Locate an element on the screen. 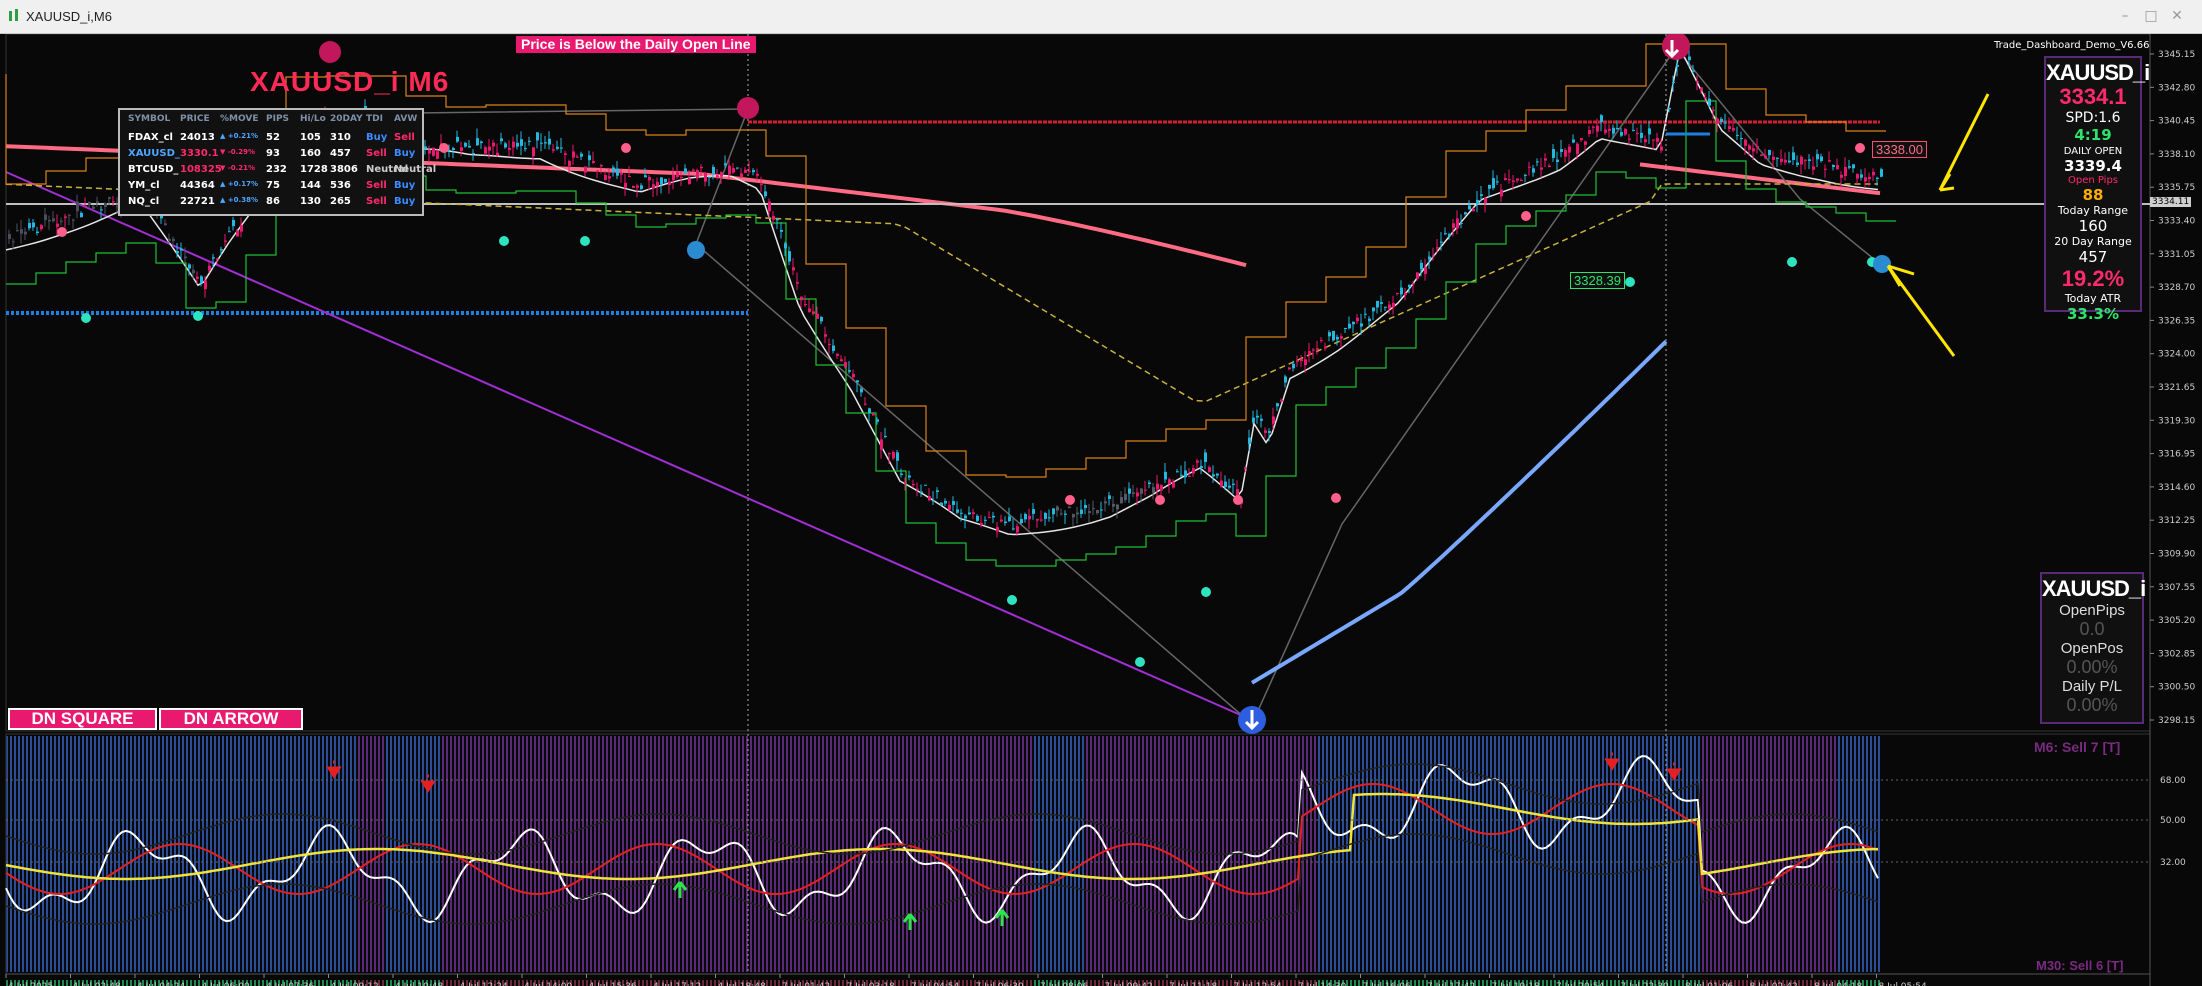 This screenshot has width=2202, height=986. dn-square-button: DN SQUARE is located at coordinates (82, 719).